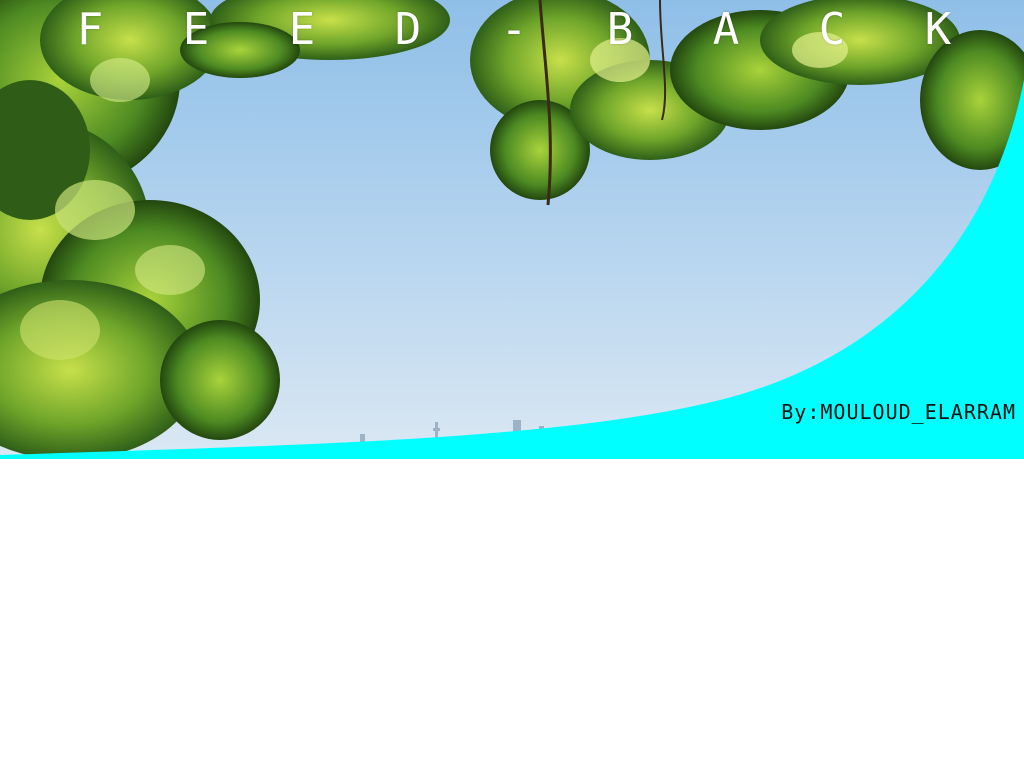  Describe the element at coordinates (832, 29) in the screenshot. I see `title-letter: C` at that location.